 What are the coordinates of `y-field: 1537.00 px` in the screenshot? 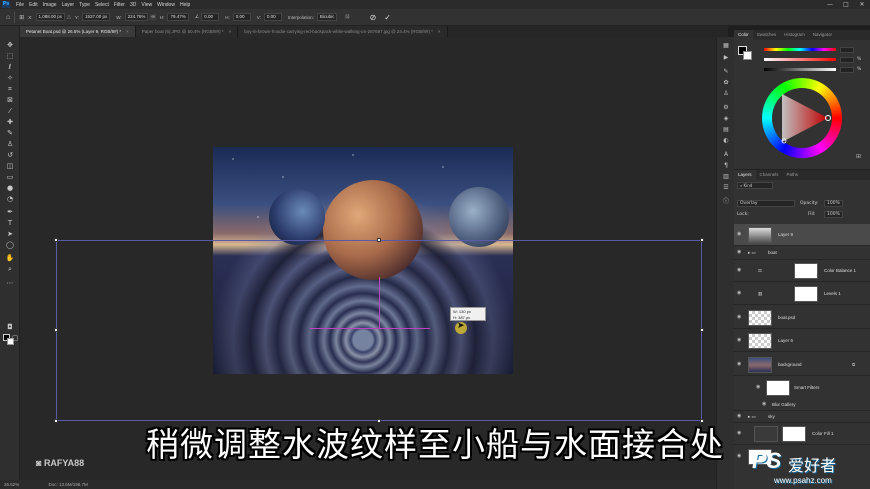 It's located at (96, 17).